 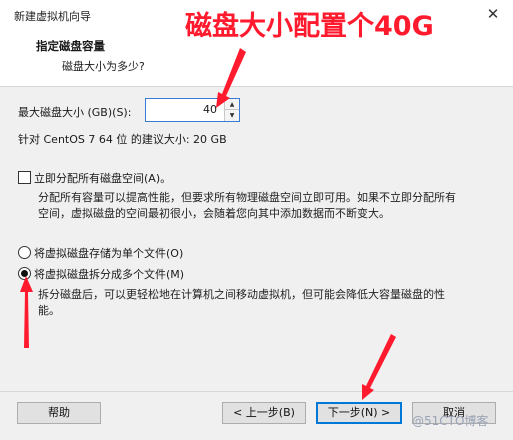 I want to click on split-files-radio, so click(x=24, y=273).